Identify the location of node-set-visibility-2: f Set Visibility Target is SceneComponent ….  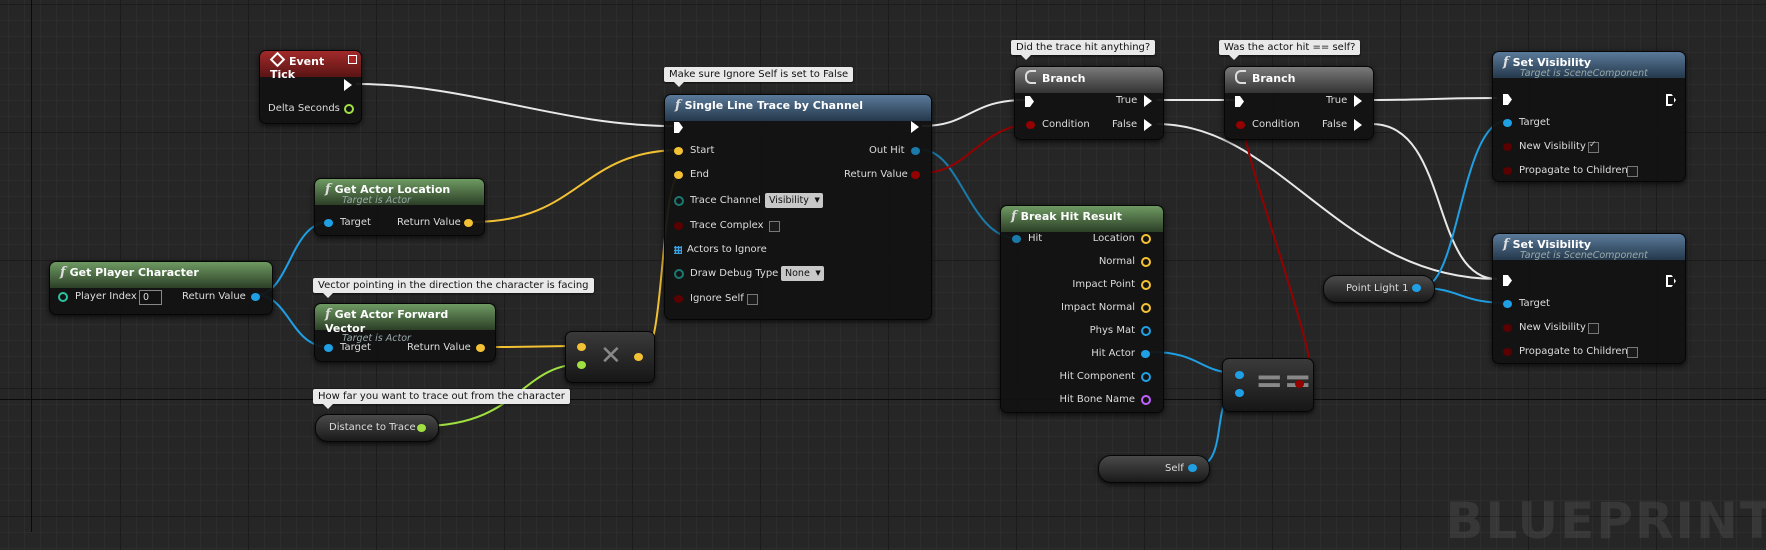
(1589, 298).